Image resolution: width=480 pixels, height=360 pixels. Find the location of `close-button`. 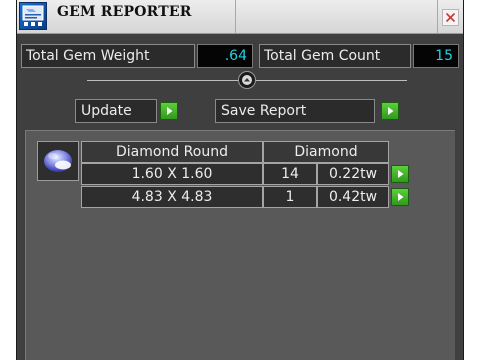

close-button is located at coordinates (450, 17).